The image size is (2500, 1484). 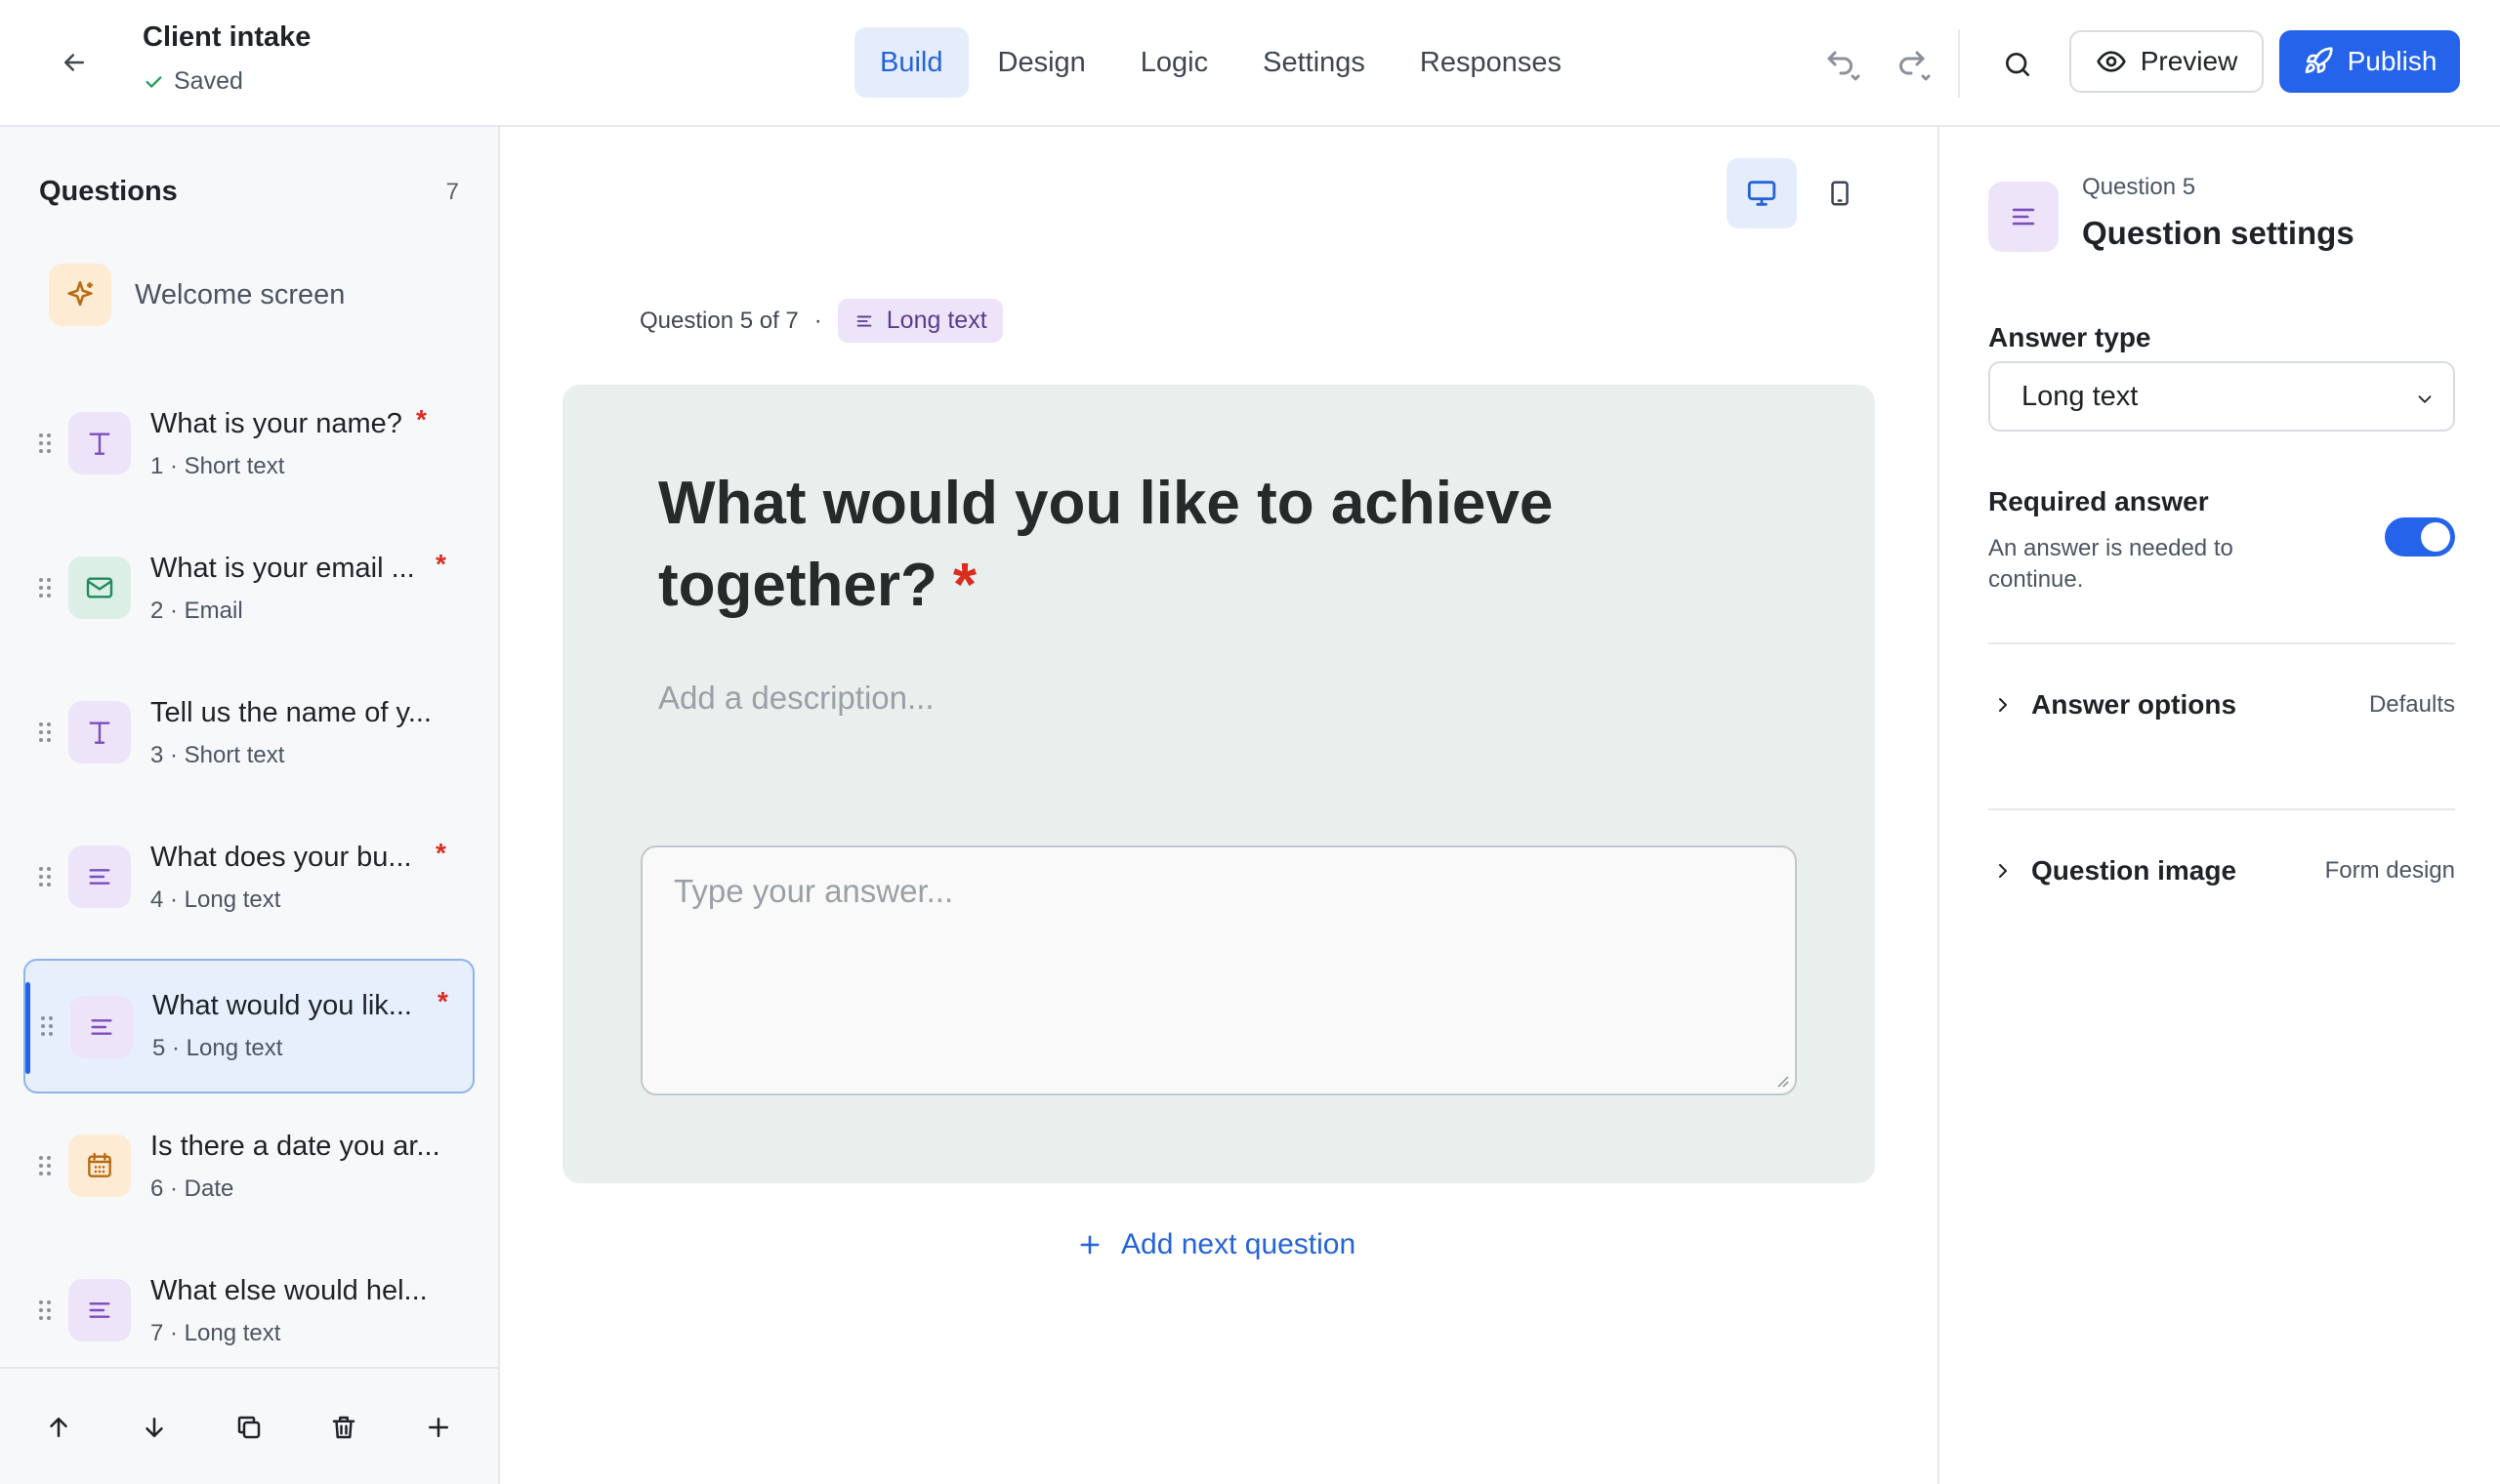 I want to click on question-item-4: What does your bu... * 4 · Long text, so click(x=249, y=877).